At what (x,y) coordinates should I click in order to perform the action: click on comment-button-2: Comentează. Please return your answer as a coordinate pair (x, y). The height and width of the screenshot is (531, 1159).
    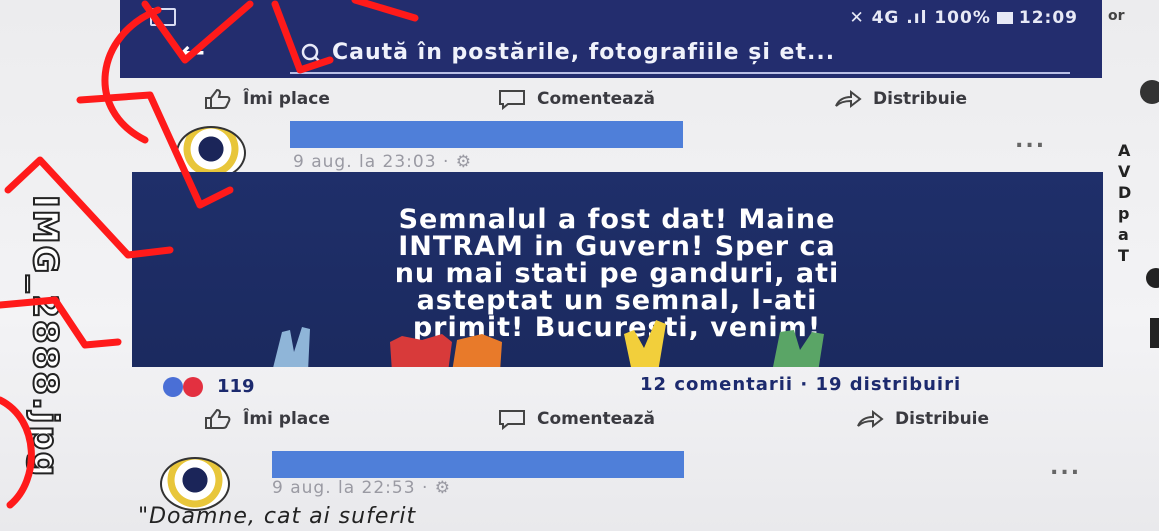
    Looking at the image, I should click on (576, 419).